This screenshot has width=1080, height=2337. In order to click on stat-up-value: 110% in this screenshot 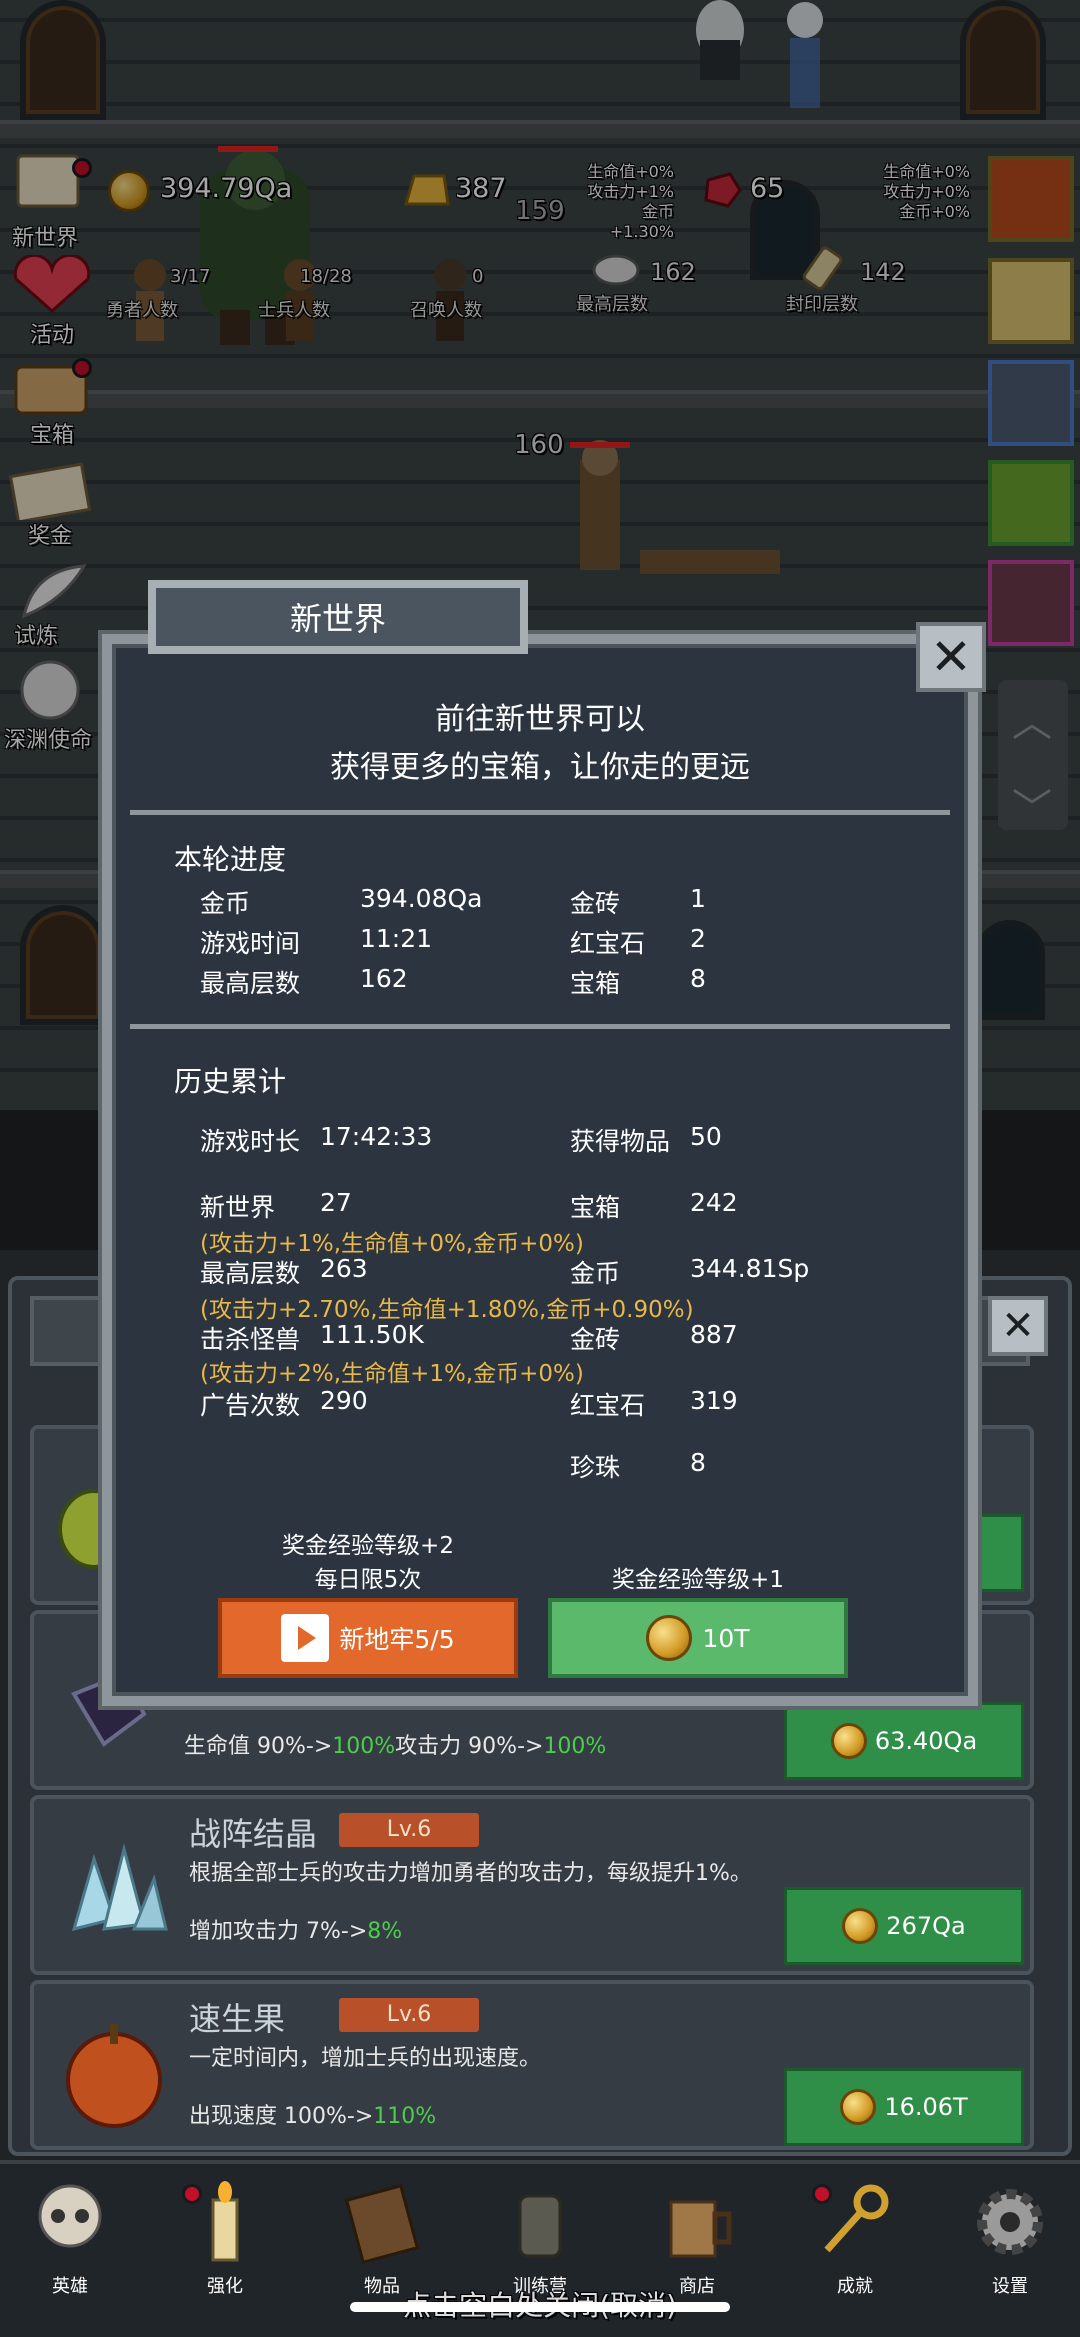, I will do `click(405, 2116)`.